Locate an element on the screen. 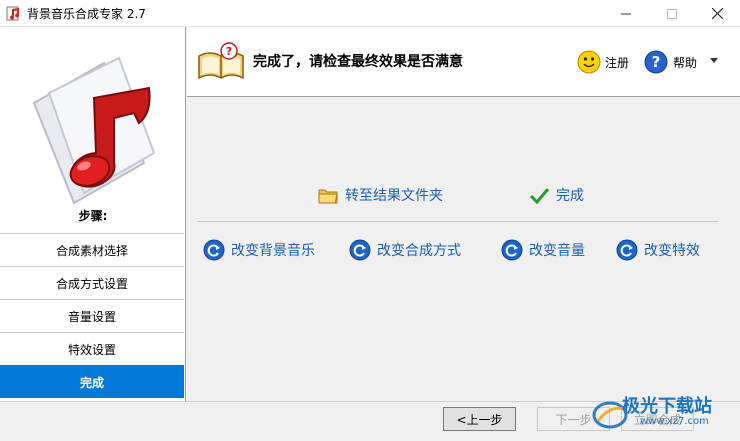 Image resolution: width=740 pixels, height=441 pixels. open-result-folder-link: 转至结果文件夹 is located at coordinates (380, 195).